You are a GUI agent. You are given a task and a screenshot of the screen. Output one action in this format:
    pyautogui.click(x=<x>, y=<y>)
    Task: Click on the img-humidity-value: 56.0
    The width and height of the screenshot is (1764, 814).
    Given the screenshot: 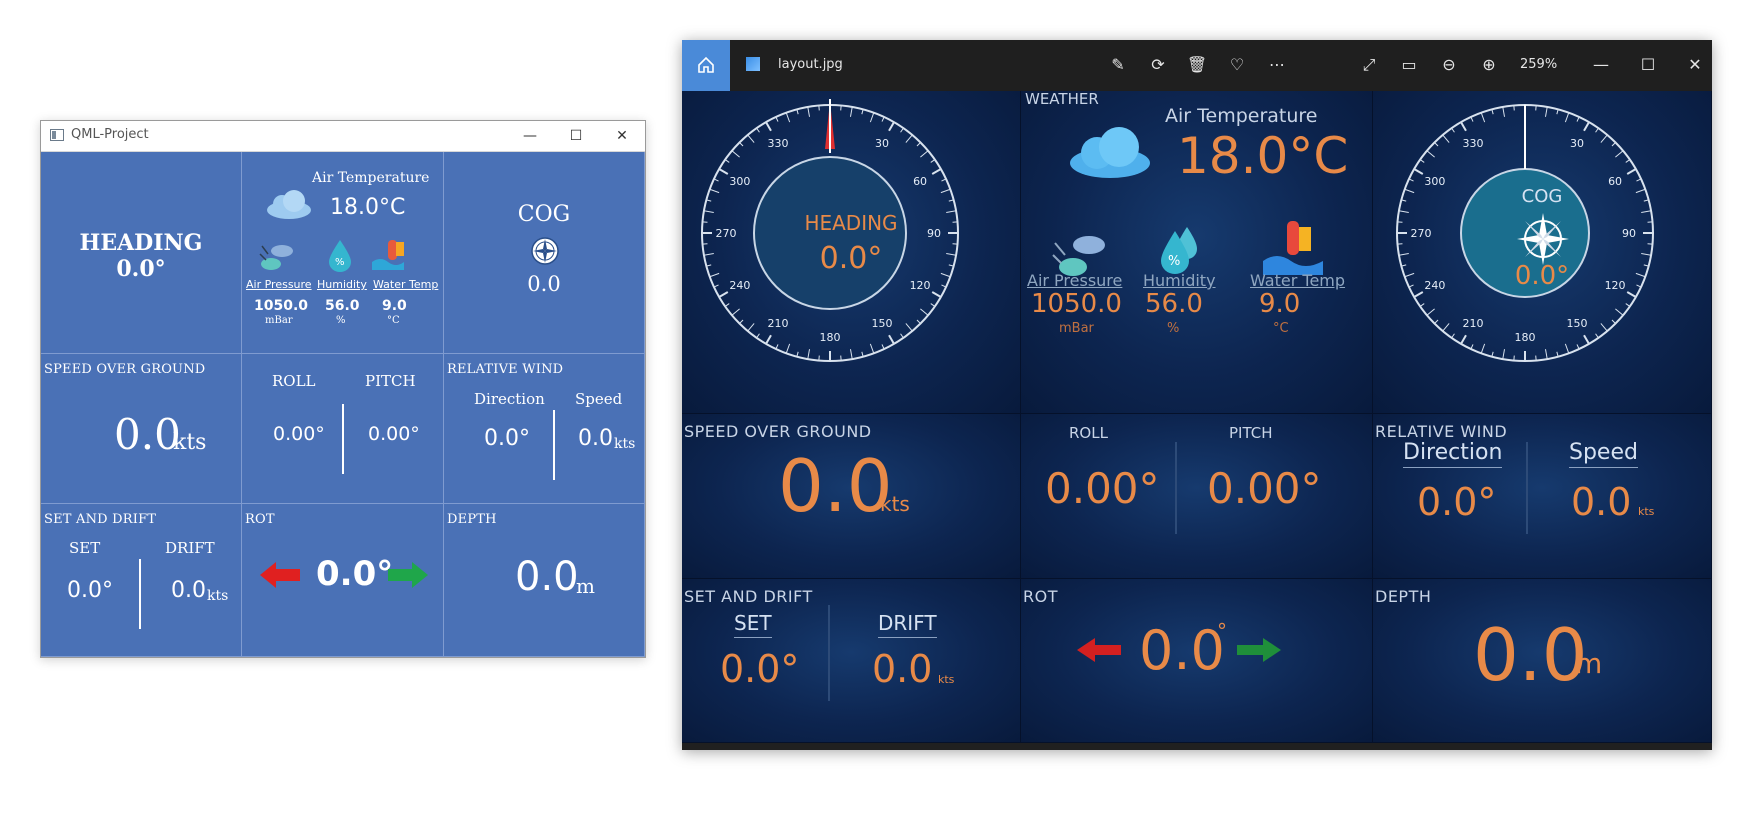 What is the action you would take?
    pyautogui.click(x=1174, y=304)
    